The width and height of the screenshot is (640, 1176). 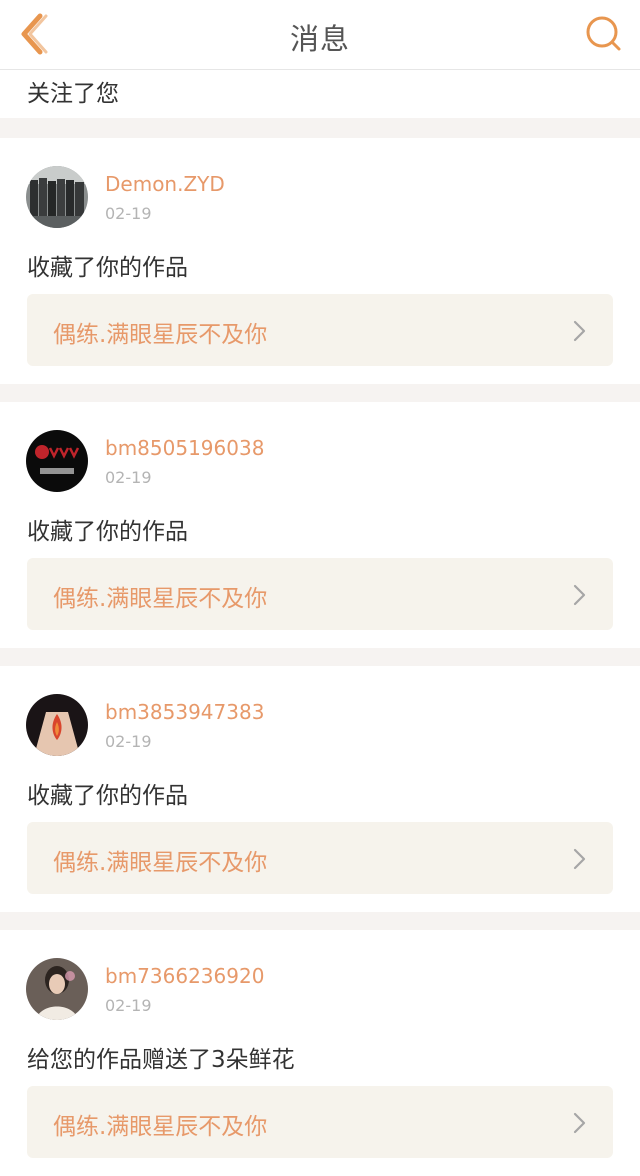 What do you see at coordinates (184, 448) in the screenshot?
I see `username-link: bm8505196038` at bounding box center [184, 448].